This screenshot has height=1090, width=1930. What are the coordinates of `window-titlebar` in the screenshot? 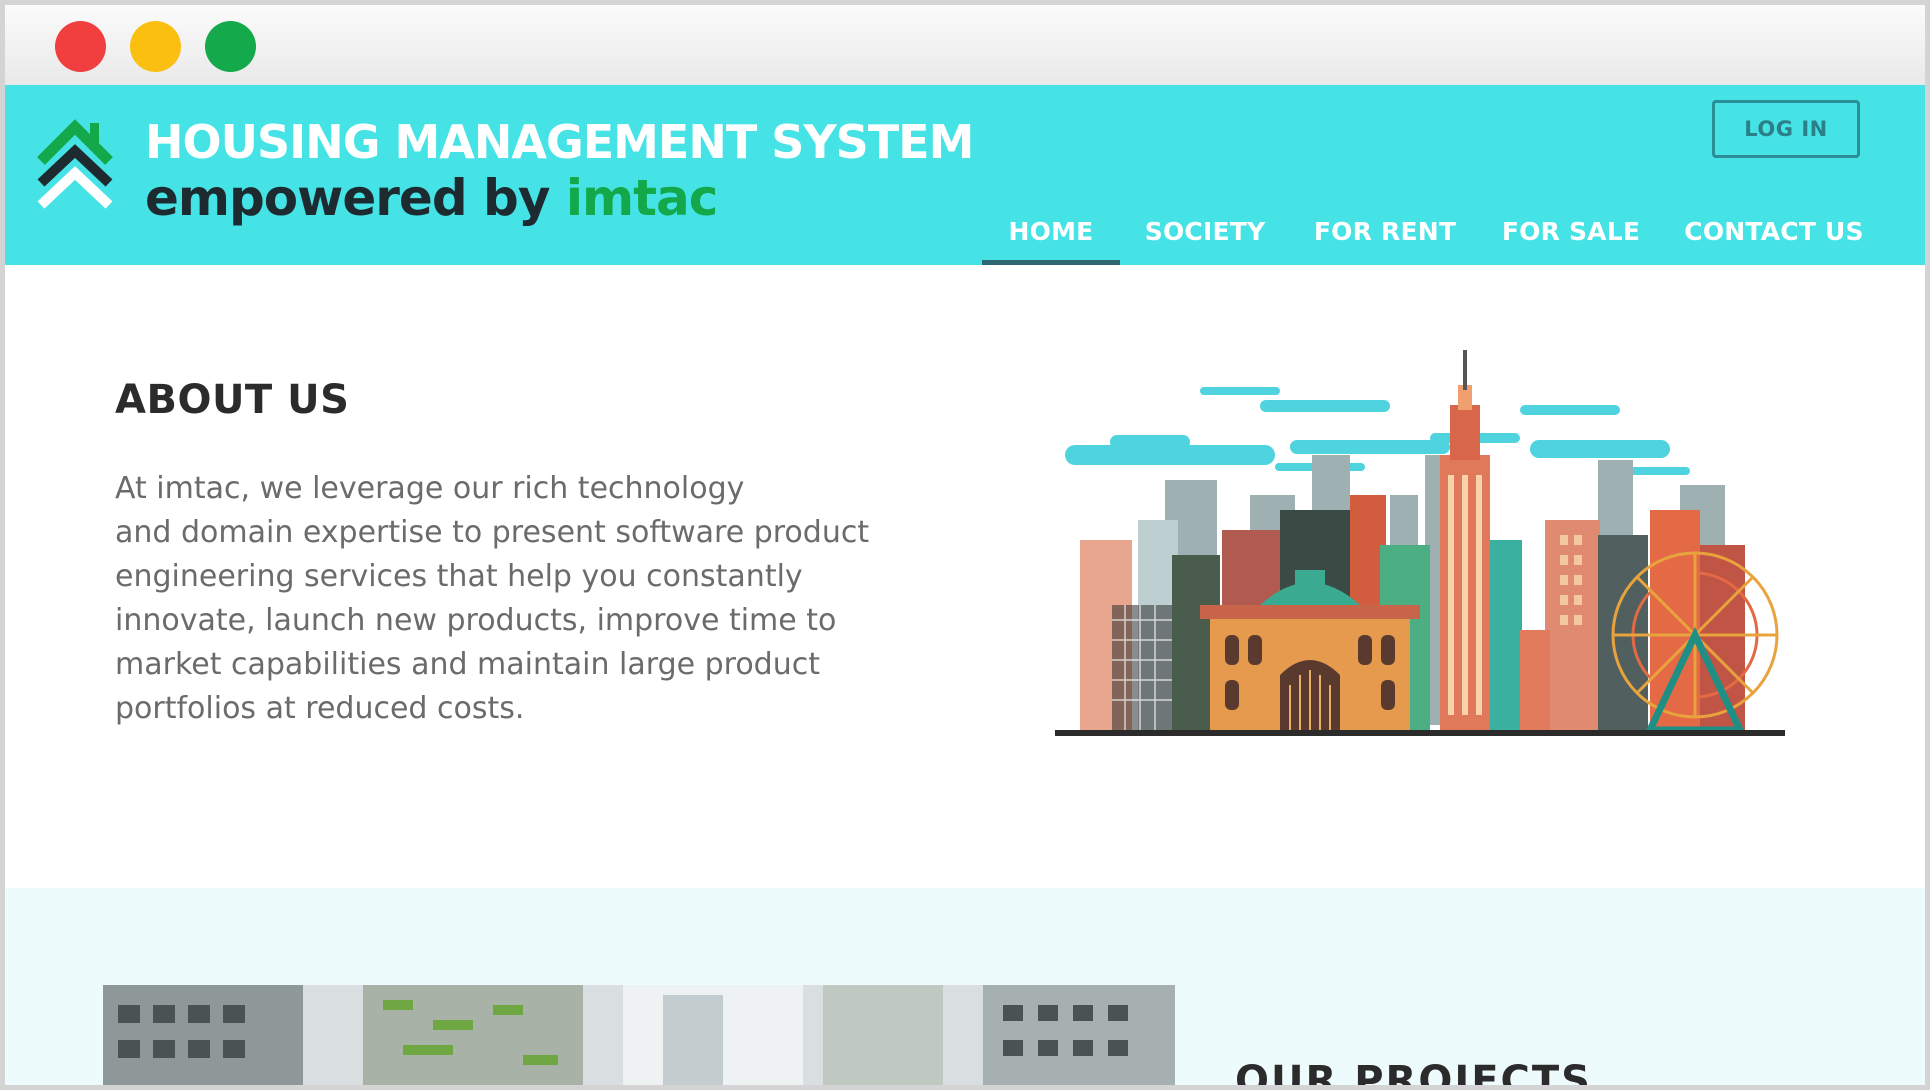 It's located at (965, 45).